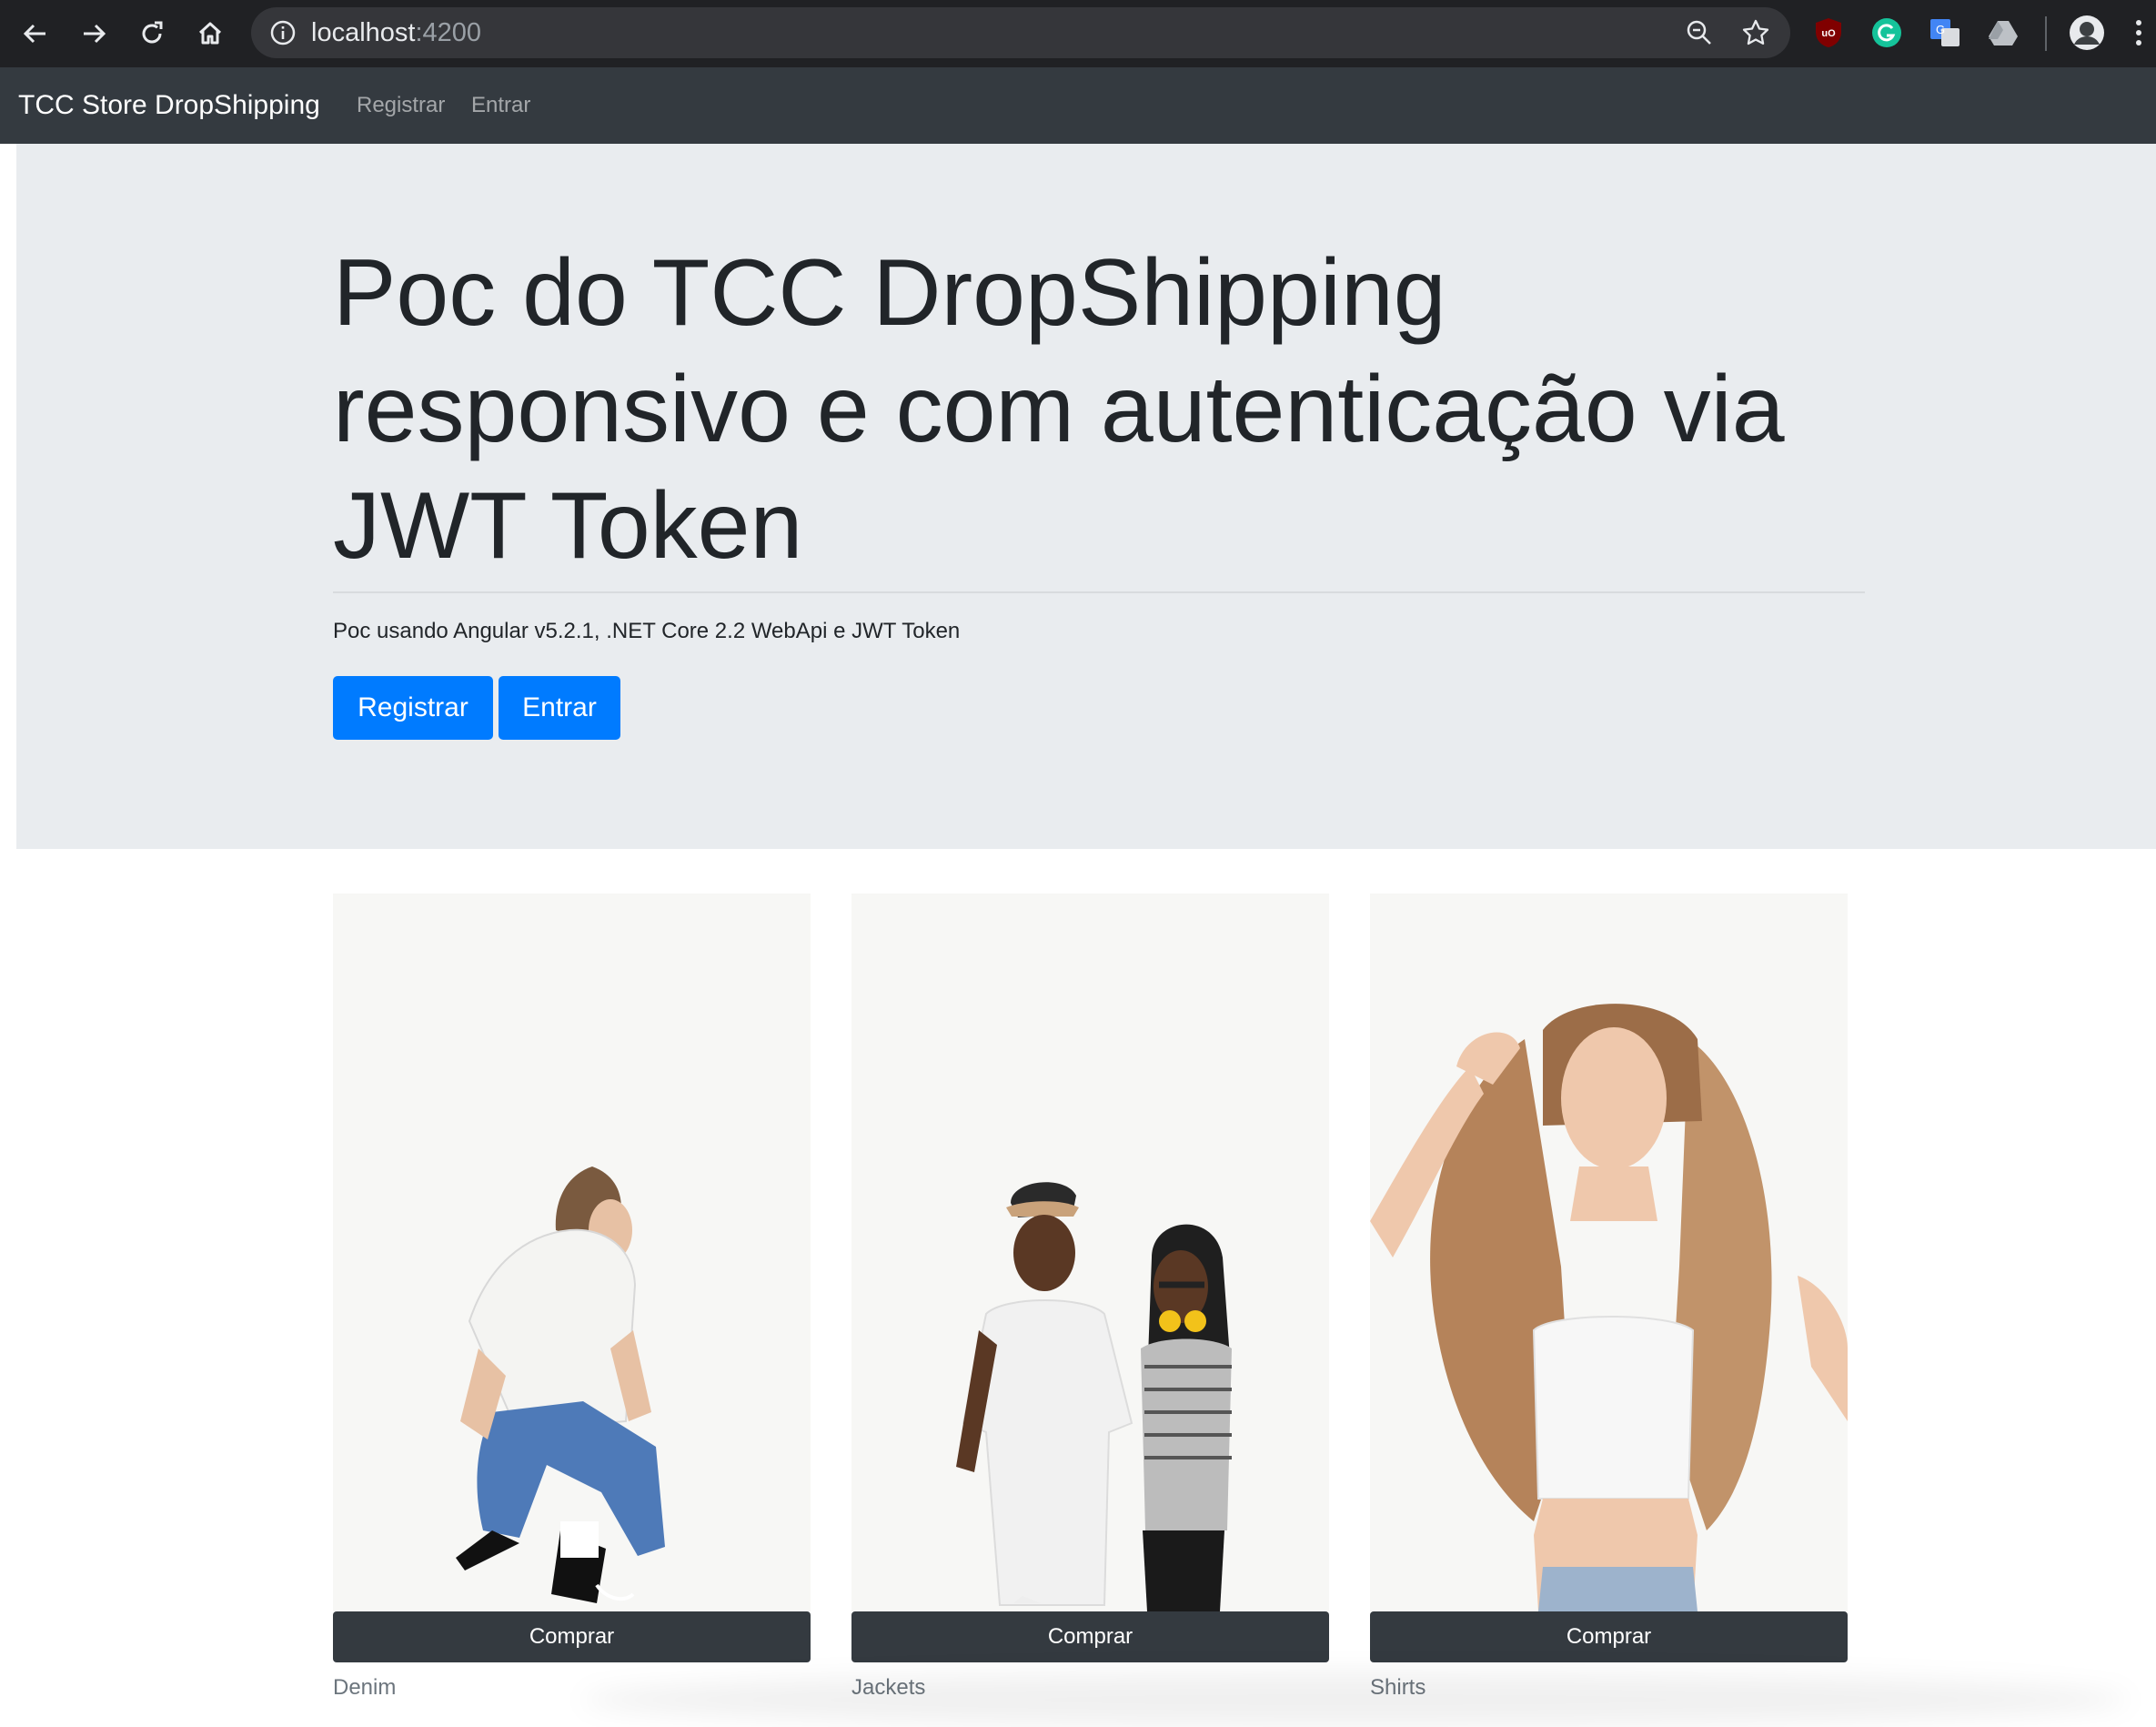 Image resolution: width=2156 pixels, height=1727 pixels. I want to click on forward-button, so click(93, 33).